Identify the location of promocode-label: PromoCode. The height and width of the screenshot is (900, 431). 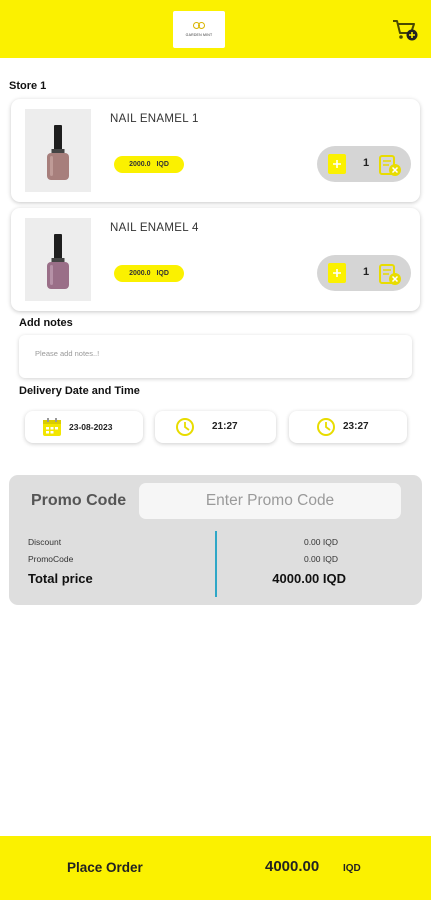
(51, 559).